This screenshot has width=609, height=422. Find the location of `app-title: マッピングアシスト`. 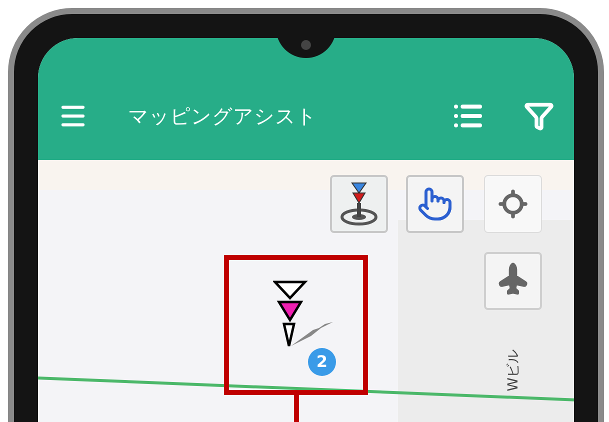

app-title: マッピングアシスト is located at coordinates (223, 116).